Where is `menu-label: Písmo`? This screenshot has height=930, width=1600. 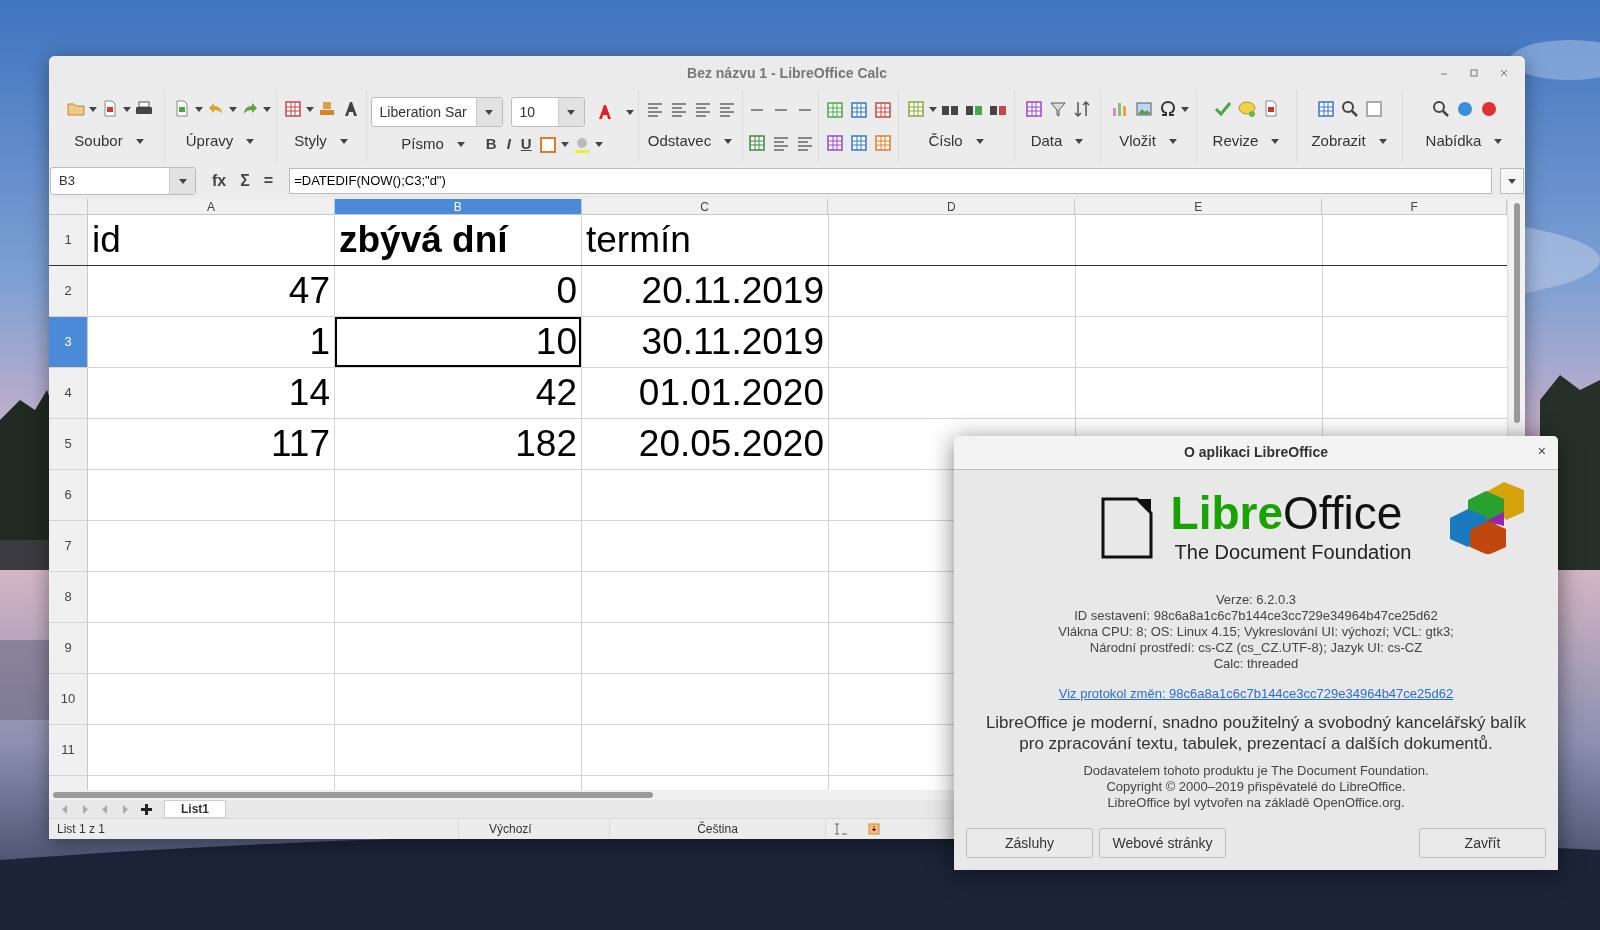
menu-label: Písmo is located at coordinates (422, 144).